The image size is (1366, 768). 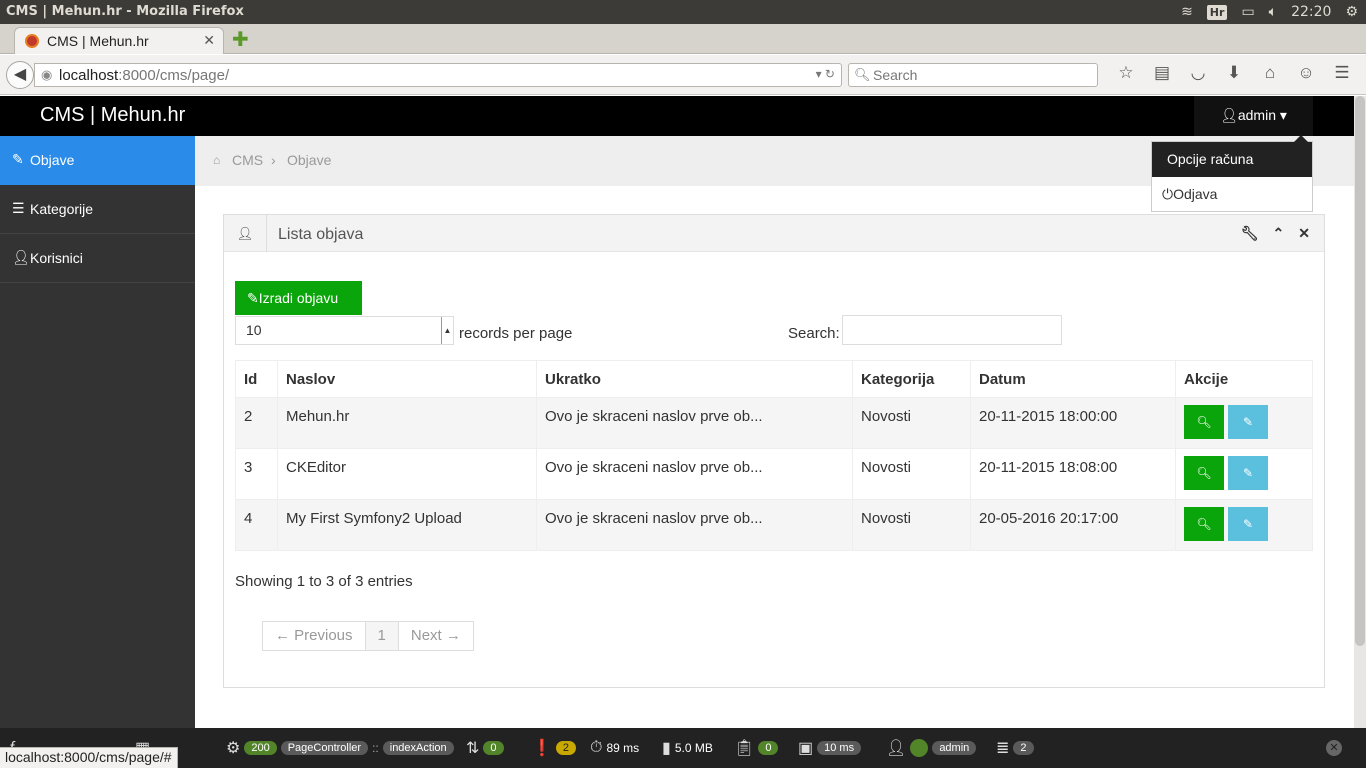 What do you see at coordinates (1253, 116) in the screenshot?
I see `user-menu-toggle: 👤︎admin ▾` at bounding box center [1253, 116].